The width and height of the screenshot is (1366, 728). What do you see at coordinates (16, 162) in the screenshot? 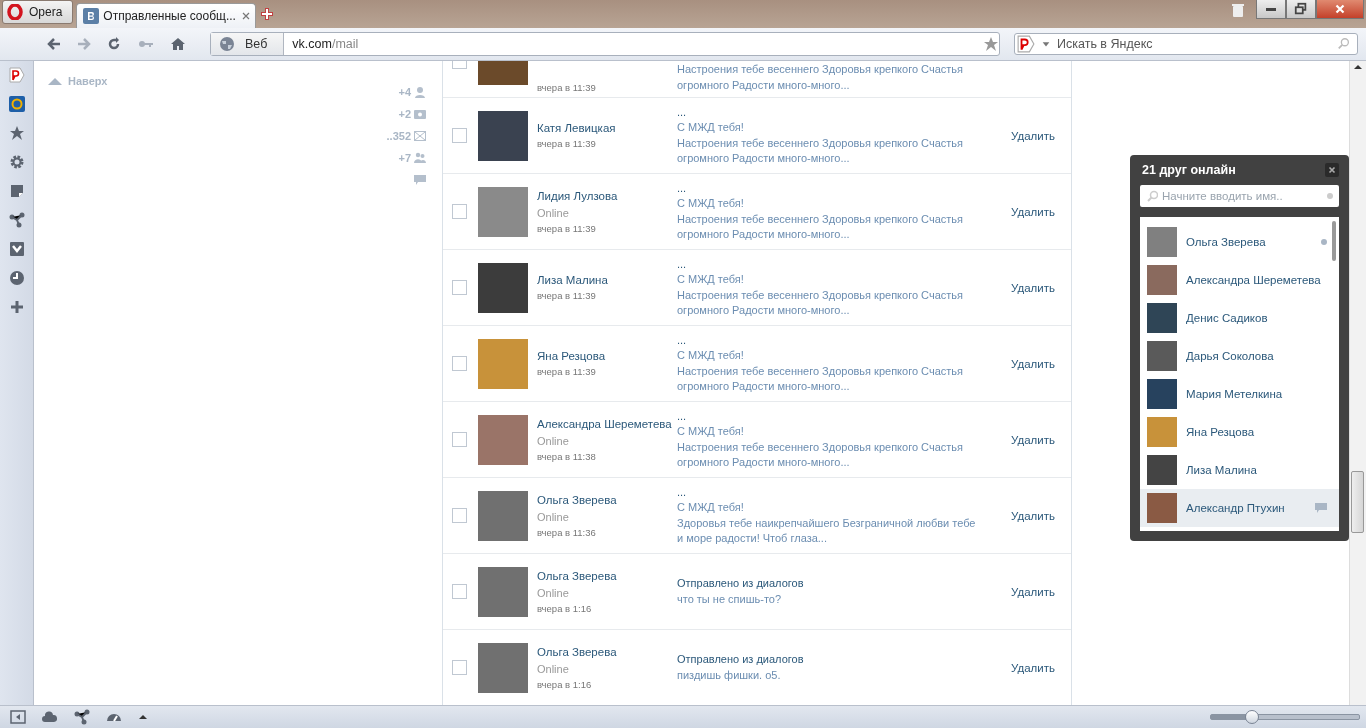
I see `settings-icon` at bounding box center [16, 162].